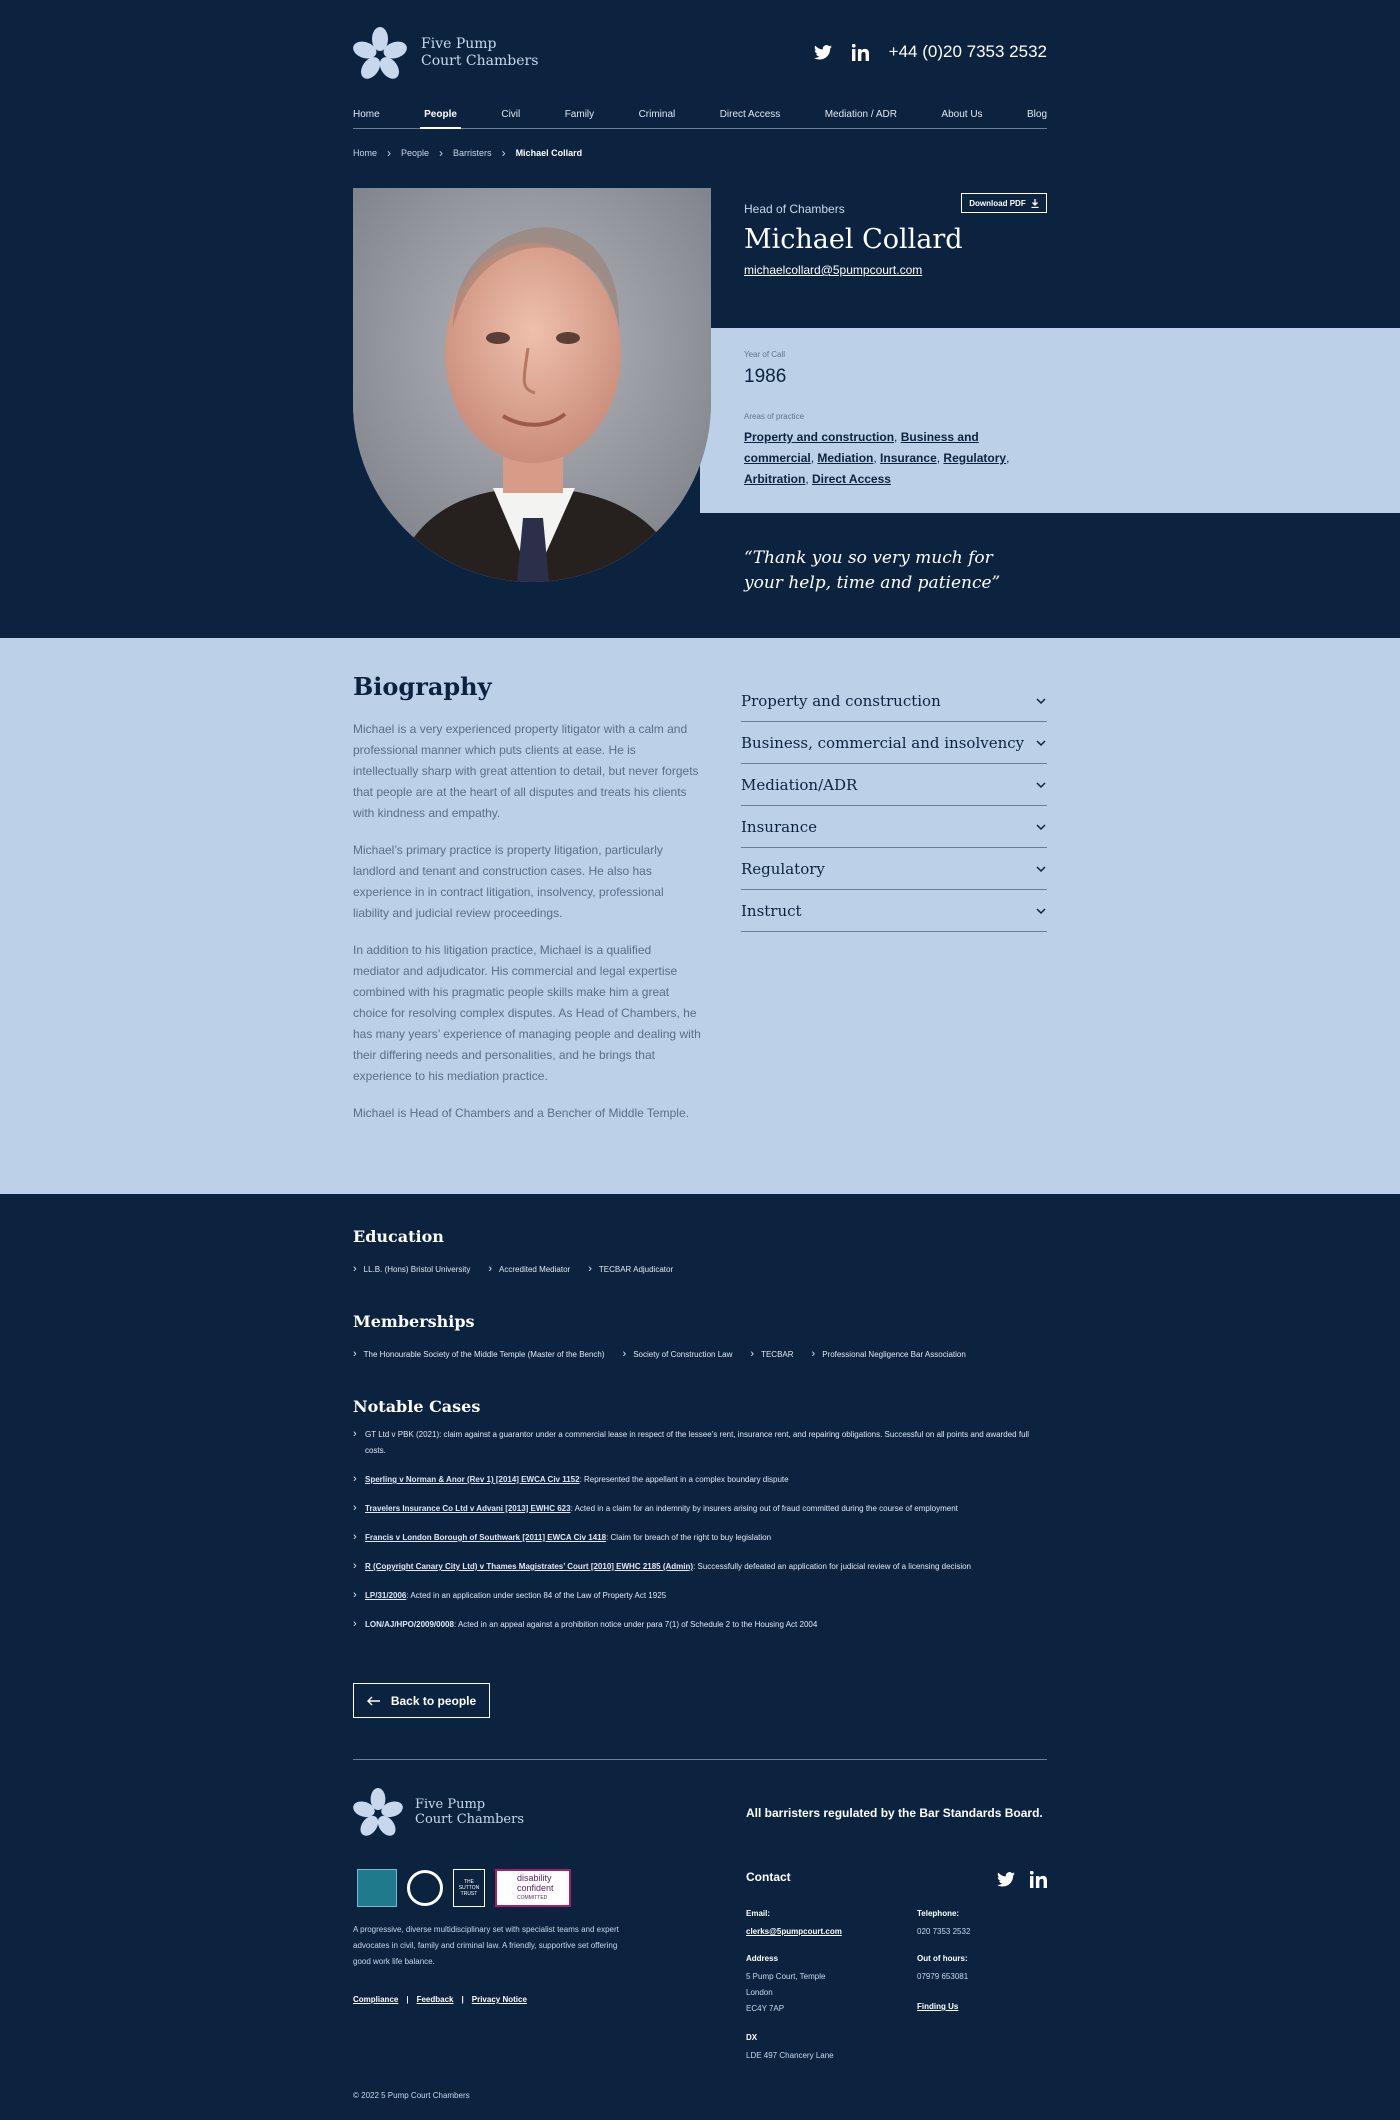 The height and width of the screenshot is (2120, 1400). I want to click on logo: Five Pump Court Chambers, so click(445, 53).